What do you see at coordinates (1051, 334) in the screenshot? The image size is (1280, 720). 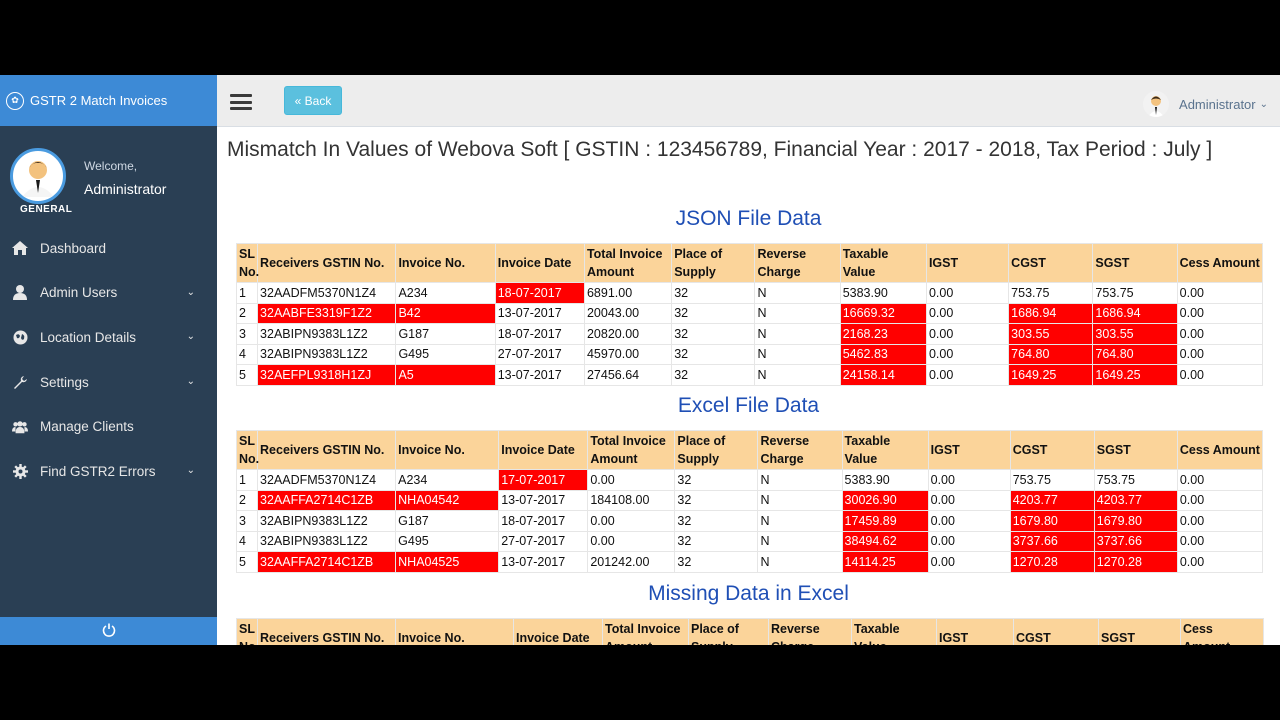 I see `table-cell: 303.55` at bounding box center [1051, 334].